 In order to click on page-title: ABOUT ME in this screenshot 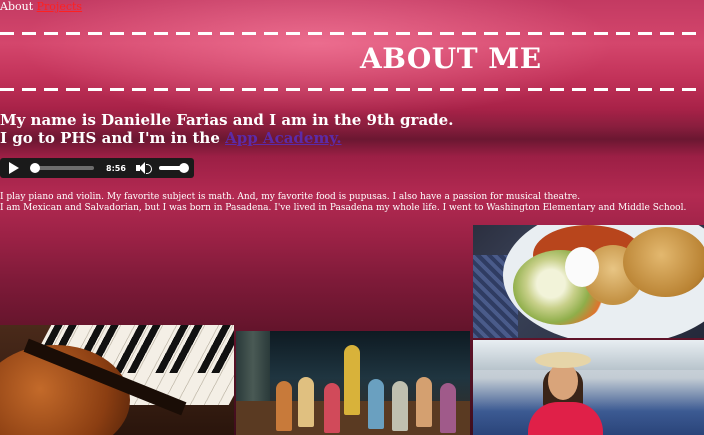, I will do `click(451, 58)`.